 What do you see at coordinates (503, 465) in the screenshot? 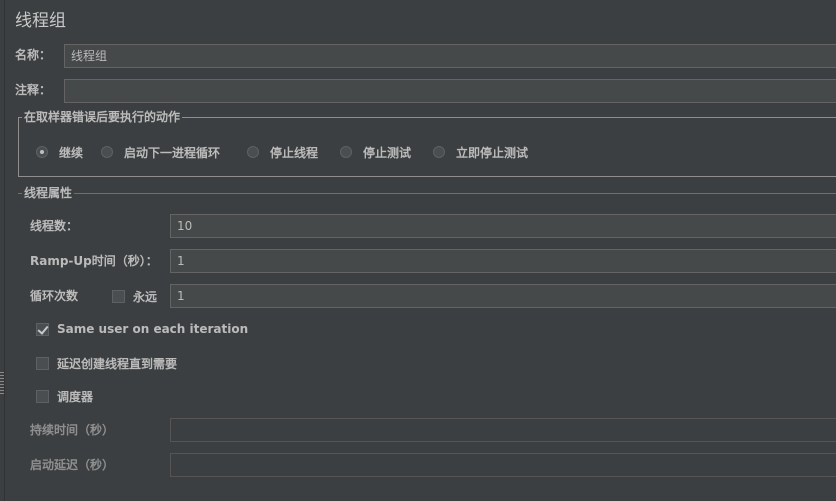
I see `startup-delay-input` at bounding box center [503, 465].